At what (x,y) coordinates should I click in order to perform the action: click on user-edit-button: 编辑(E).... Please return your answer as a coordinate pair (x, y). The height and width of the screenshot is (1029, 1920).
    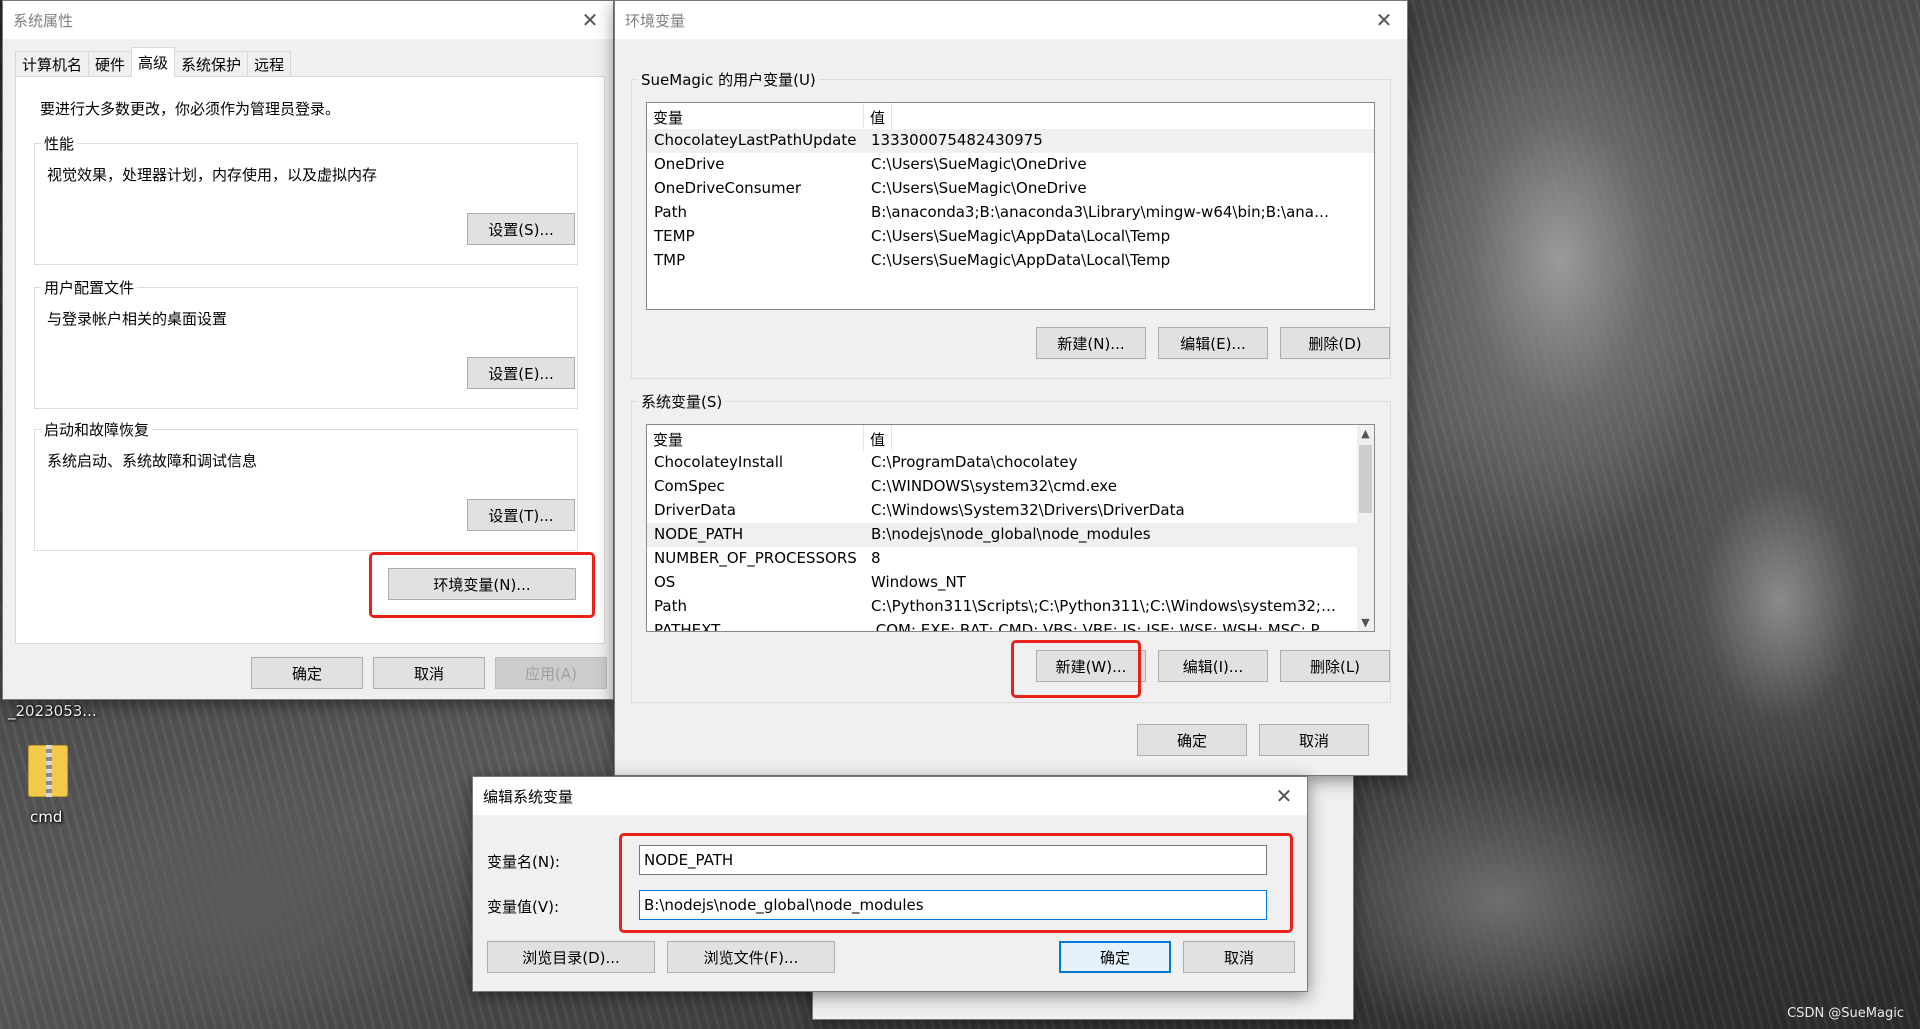
    Looking at the image, I should click on (1213, 343).